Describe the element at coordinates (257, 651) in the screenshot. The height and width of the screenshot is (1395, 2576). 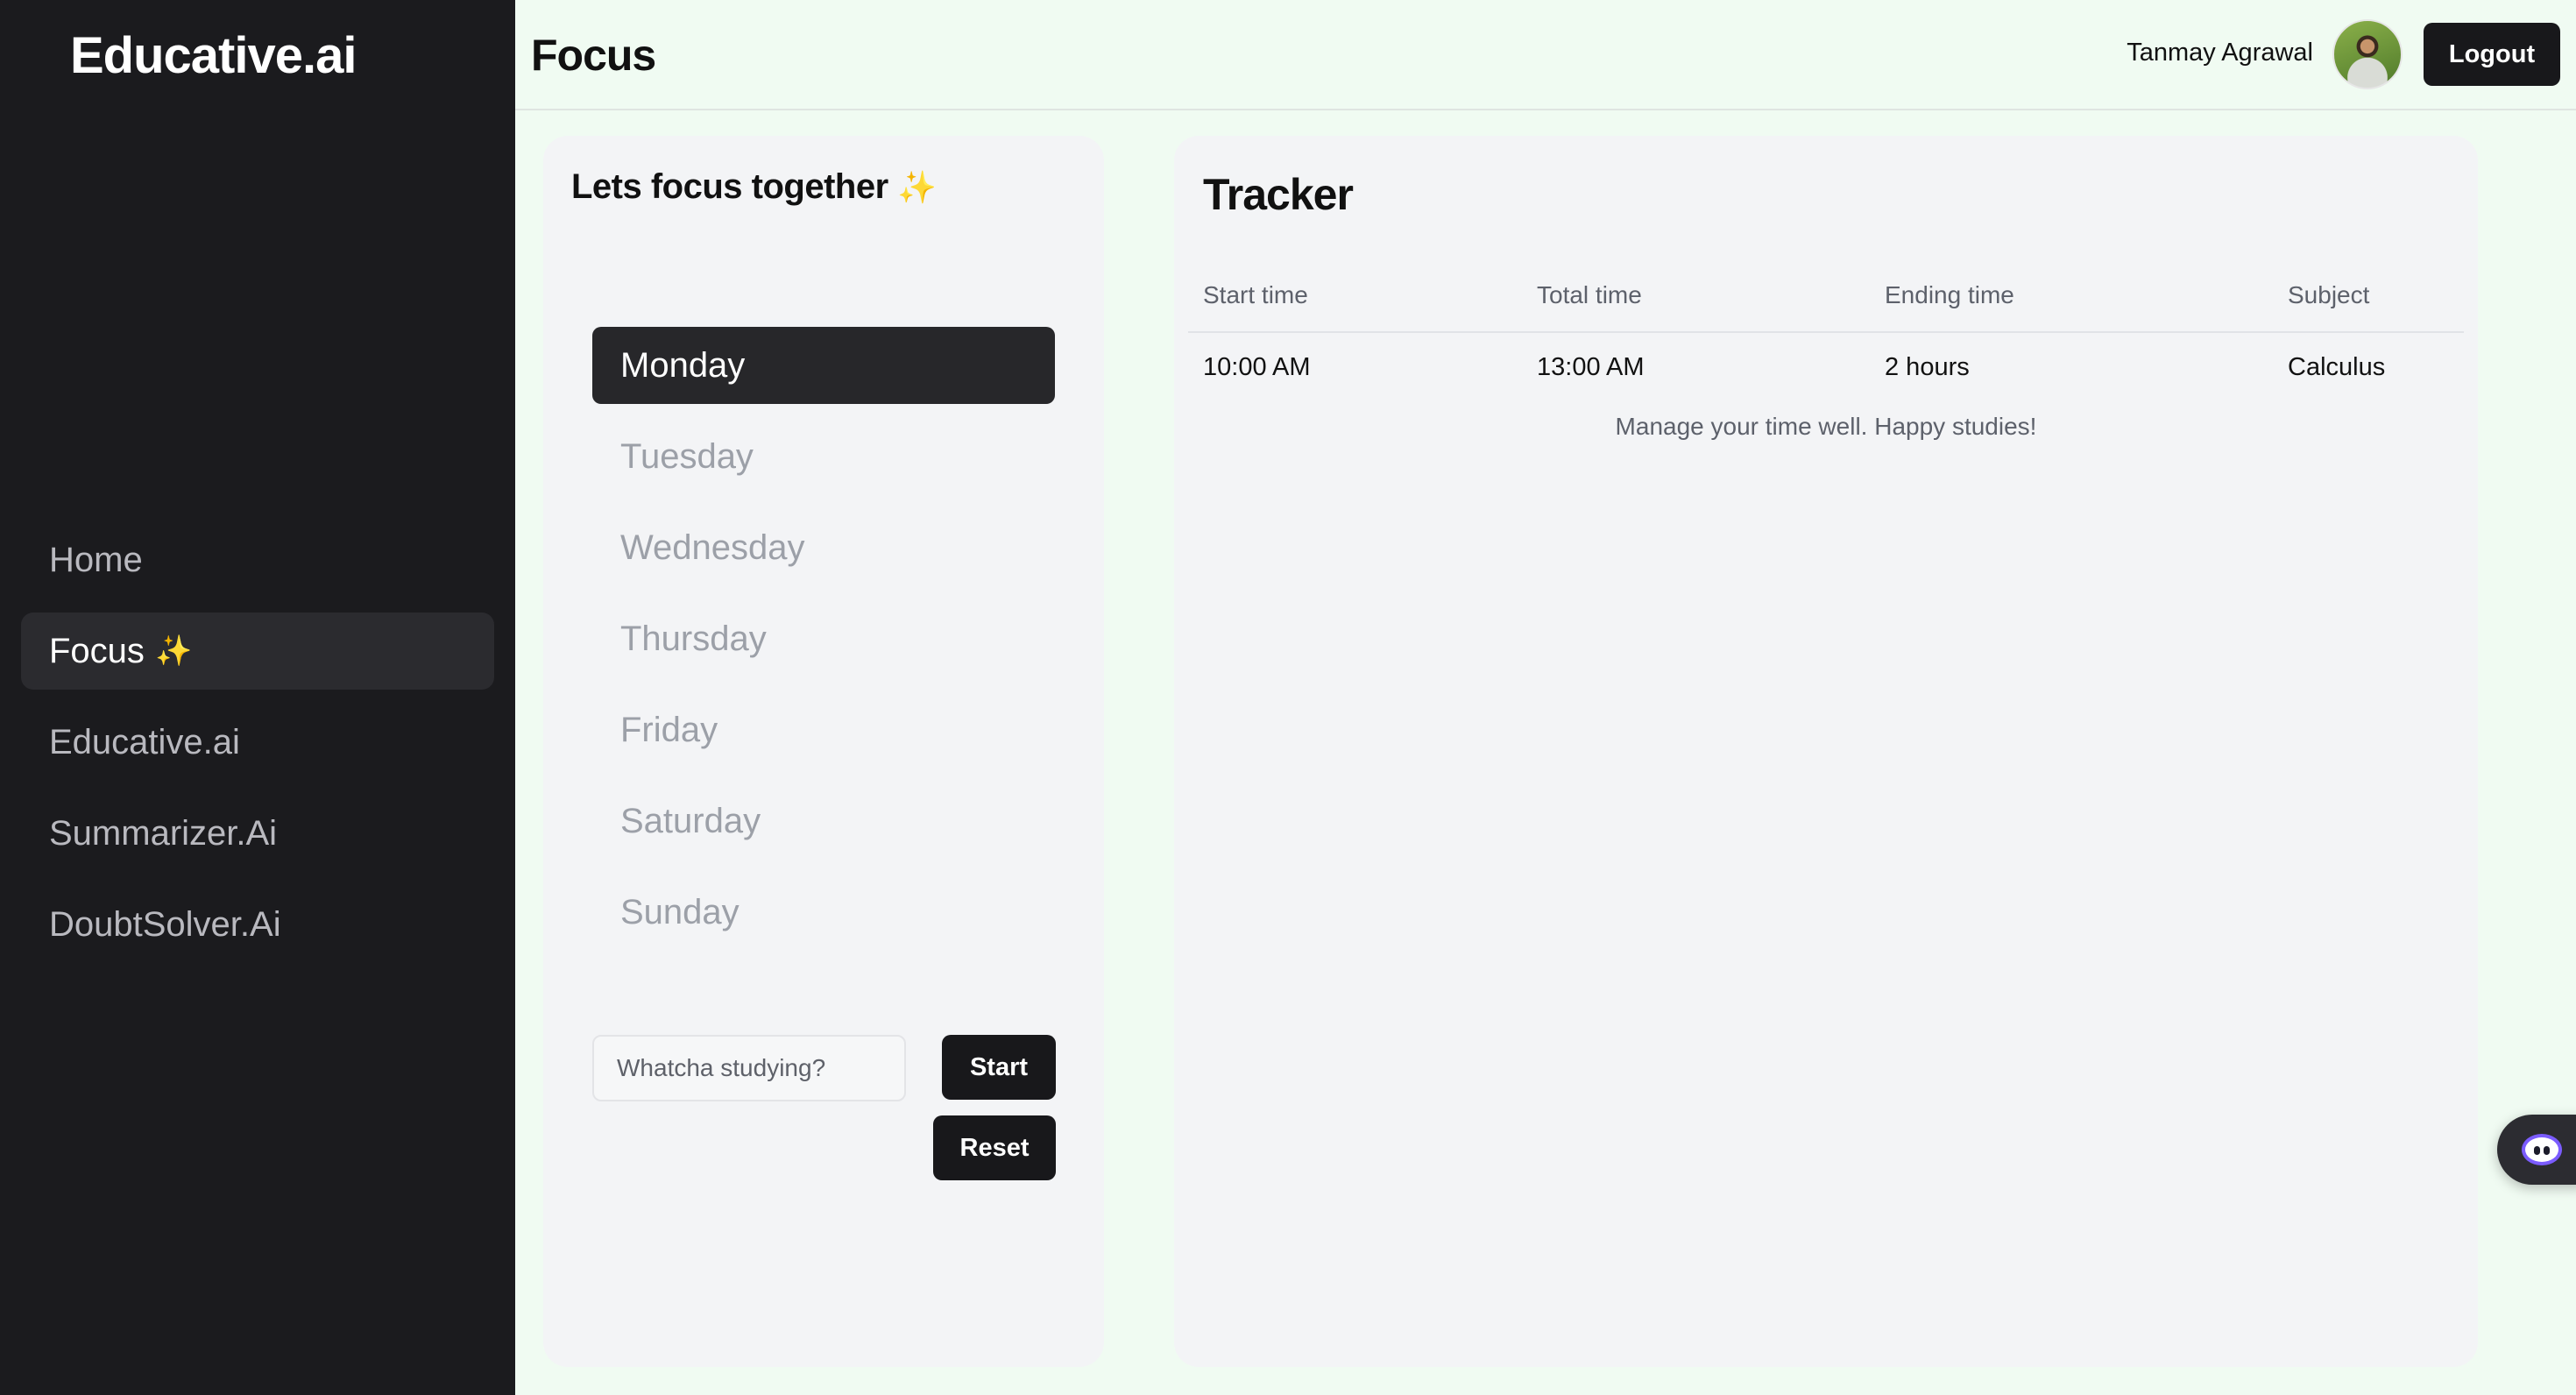
I see `sidebar-item-focus: Focus ✨` at that location.